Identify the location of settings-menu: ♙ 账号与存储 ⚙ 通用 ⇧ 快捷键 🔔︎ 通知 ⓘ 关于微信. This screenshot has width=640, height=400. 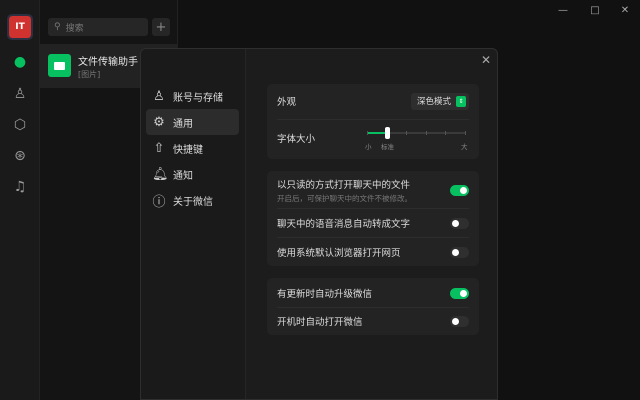
(193, 224).